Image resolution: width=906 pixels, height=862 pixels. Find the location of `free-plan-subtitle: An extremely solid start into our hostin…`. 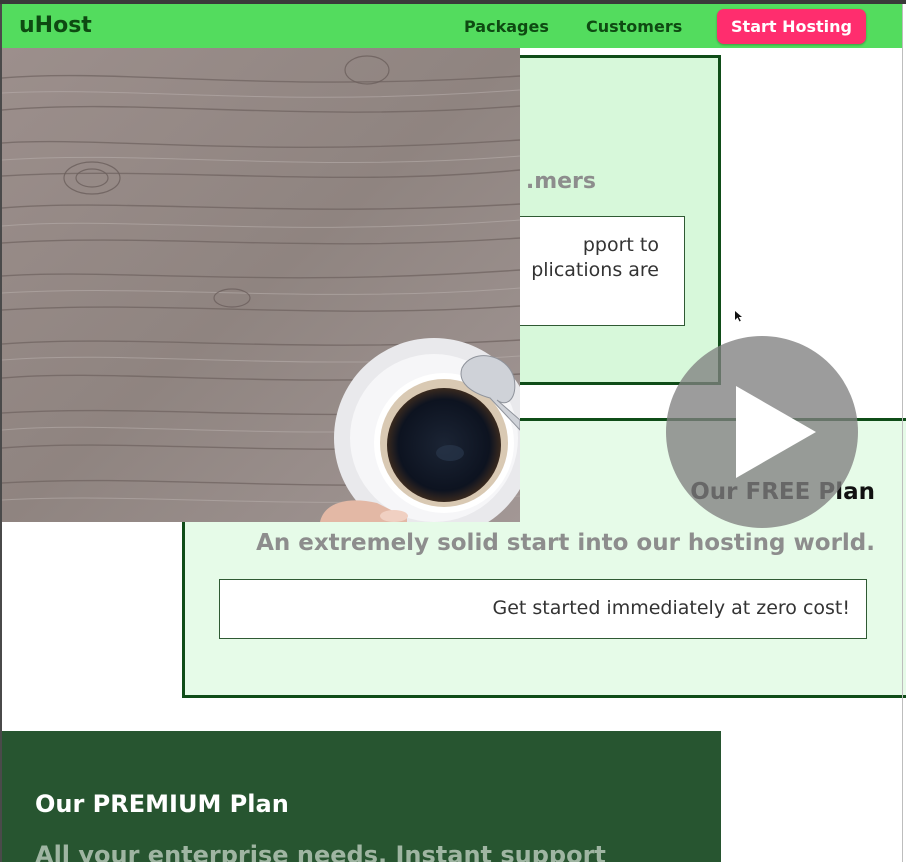

free-plan-subtitle: An extremely solid start into our hostin… is located at coordinates (565, 543).